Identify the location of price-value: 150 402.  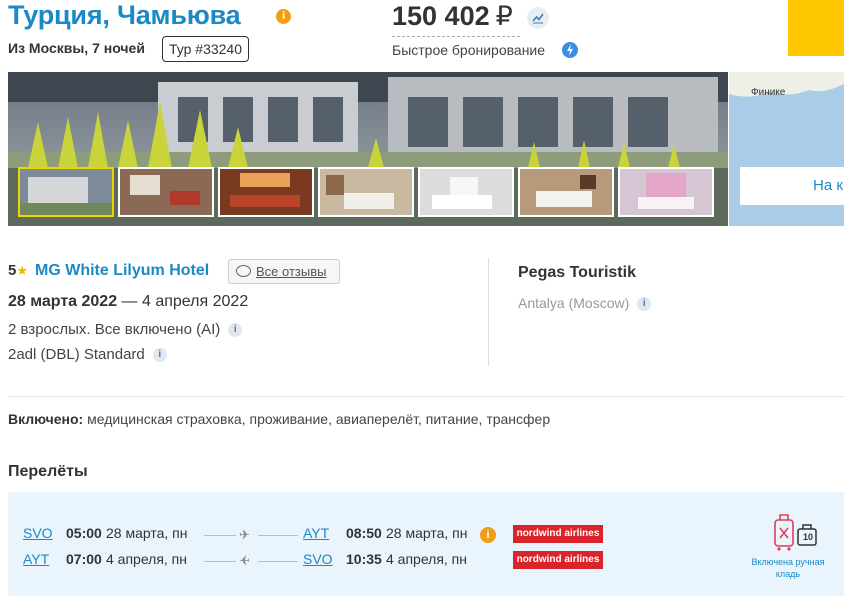
(441, 16).